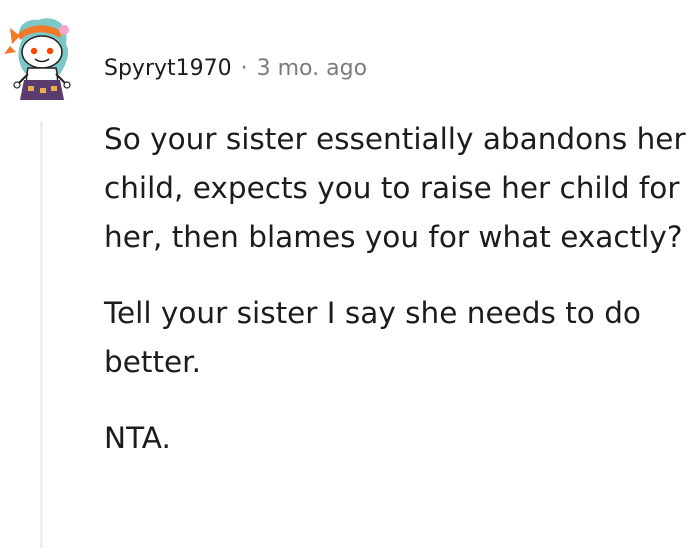  What do you see at coordinates (312, 68) in the screenshot?
I see `comment-timestamp: 3 mo. ago` at bounding box center [312, 68].